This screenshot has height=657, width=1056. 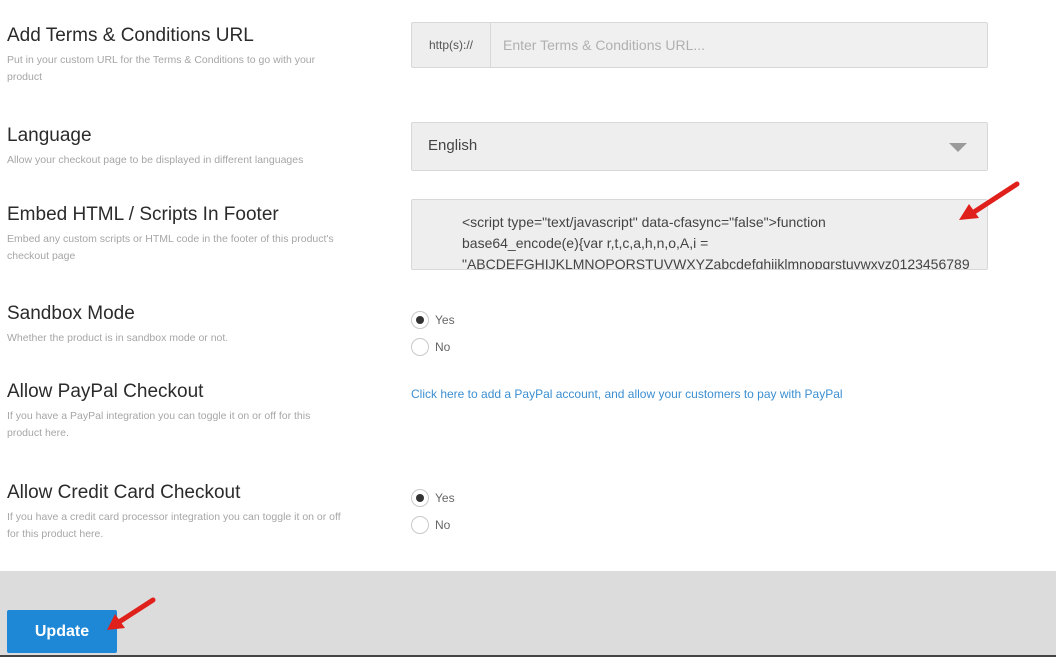 I want to click on url-prefix-addon: http(s)://, so click(x=450, y=45).